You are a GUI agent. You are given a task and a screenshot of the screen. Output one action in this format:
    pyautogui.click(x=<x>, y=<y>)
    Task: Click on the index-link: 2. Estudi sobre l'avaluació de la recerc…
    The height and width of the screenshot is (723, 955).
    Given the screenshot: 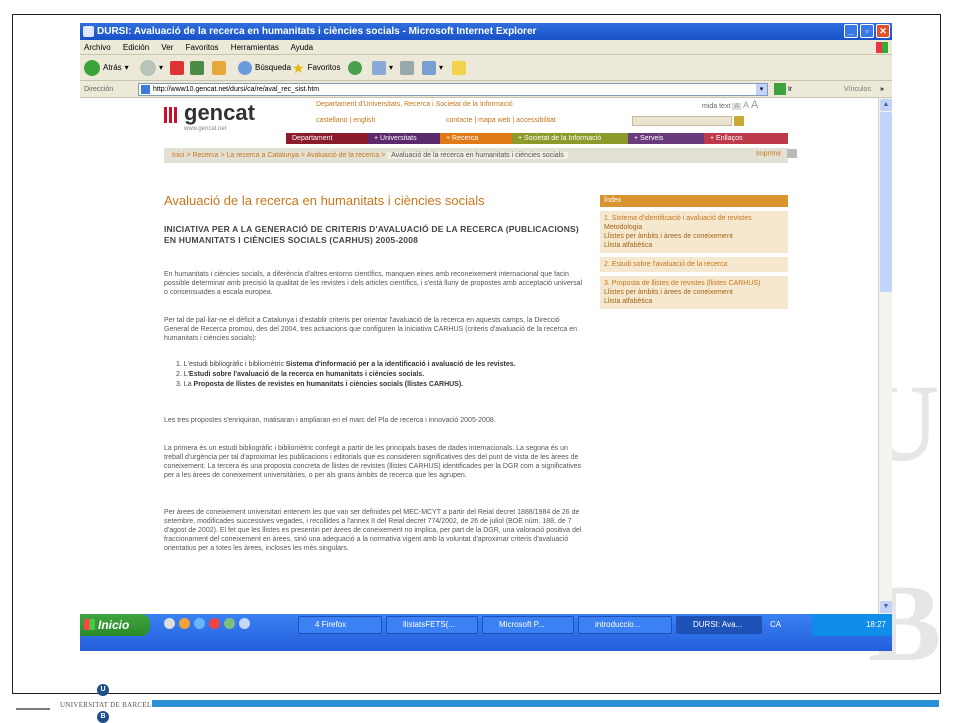 What is the action you would take?
    pyautogui.click(x=694, y=264)
    